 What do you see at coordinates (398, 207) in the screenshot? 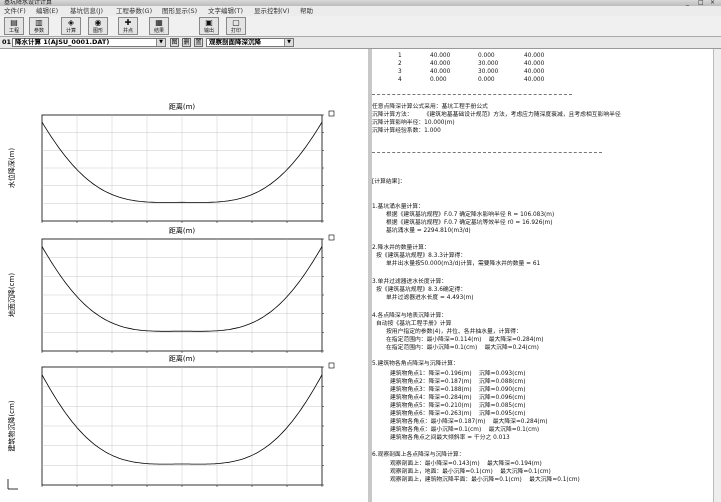
I see `report-line: 1.基坑涌水量计算：` at bounding box center [398, 207].